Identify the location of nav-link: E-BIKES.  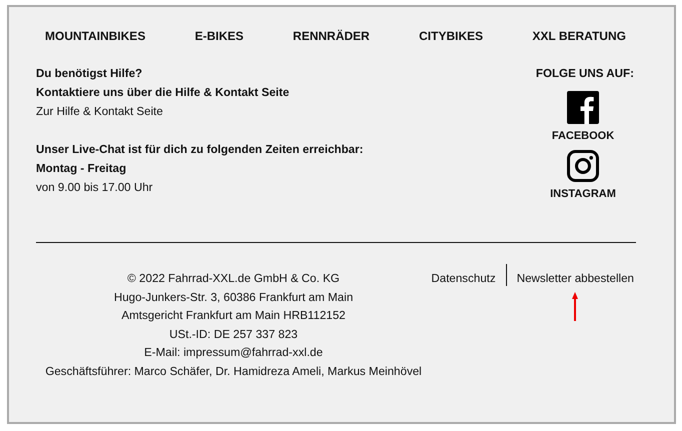
(219, 36).